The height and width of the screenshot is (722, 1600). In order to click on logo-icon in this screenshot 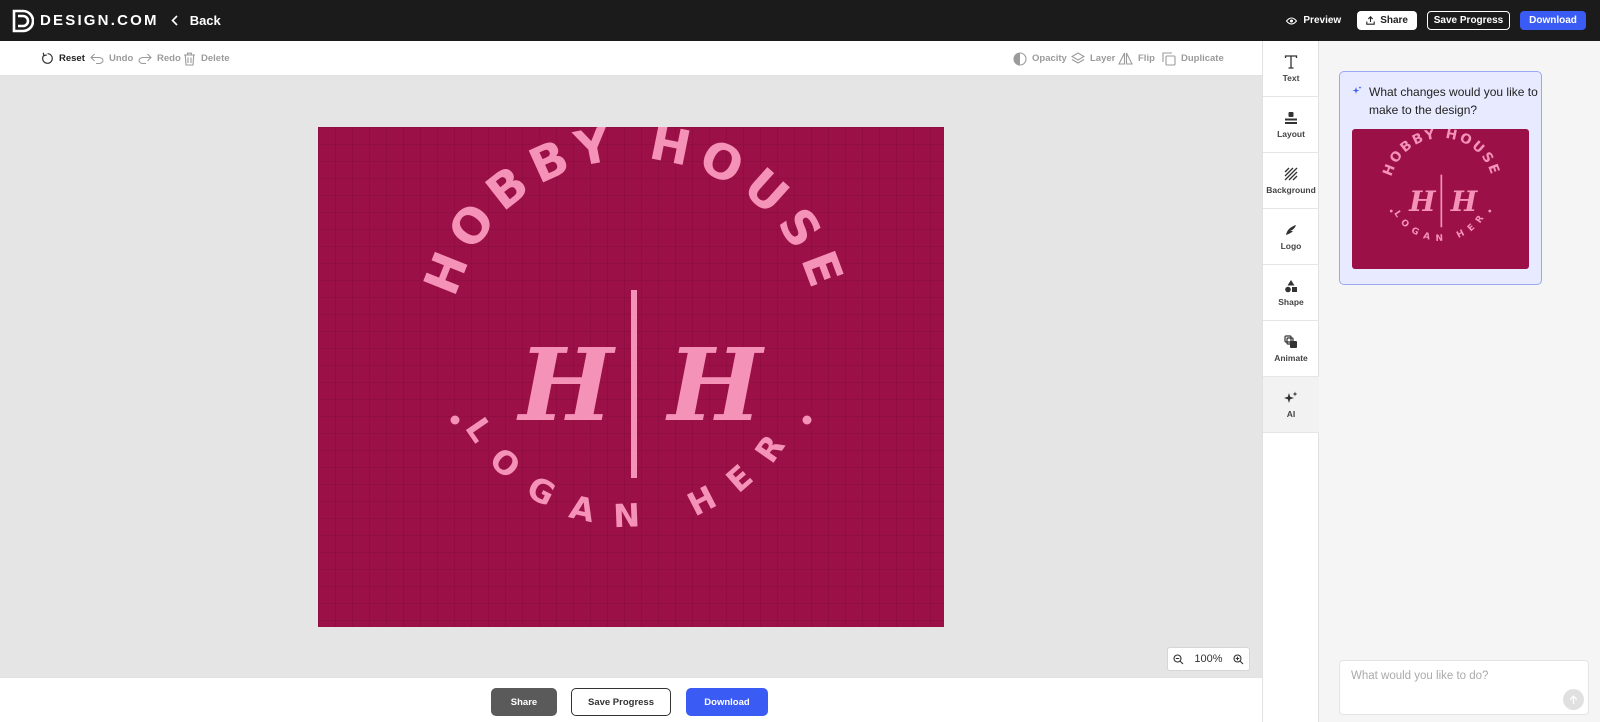, I will do `click(1291, 229)`.